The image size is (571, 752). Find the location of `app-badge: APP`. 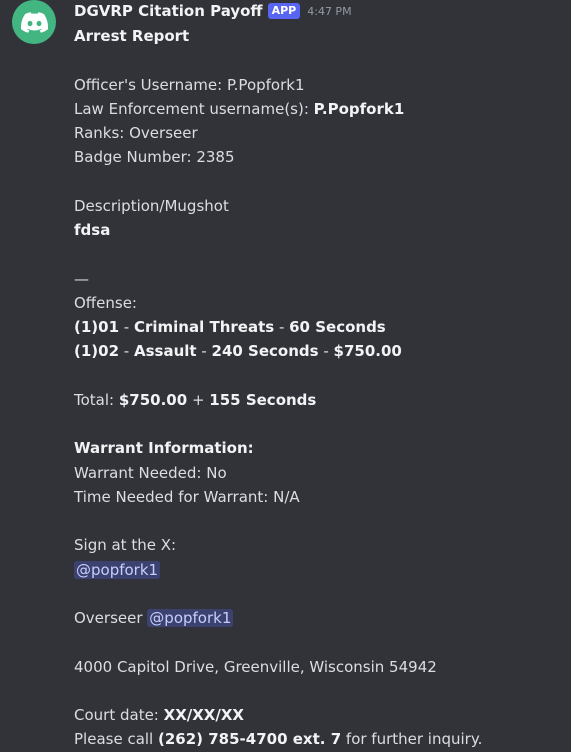

app-badge: APP is located at coordinates (284, 11).